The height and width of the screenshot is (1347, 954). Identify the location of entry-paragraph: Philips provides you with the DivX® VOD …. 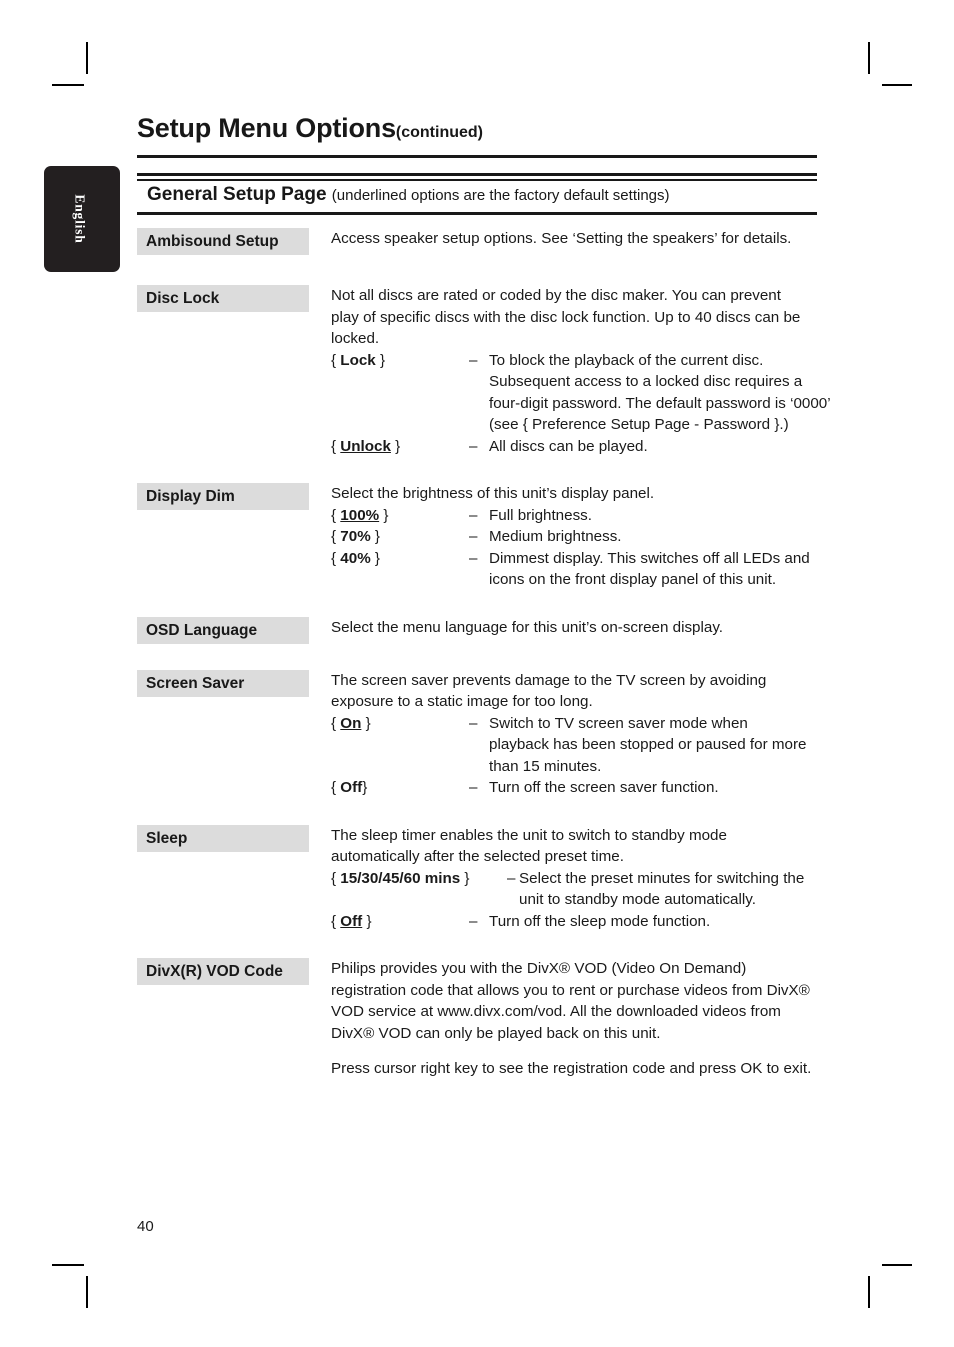
(570, 1001).